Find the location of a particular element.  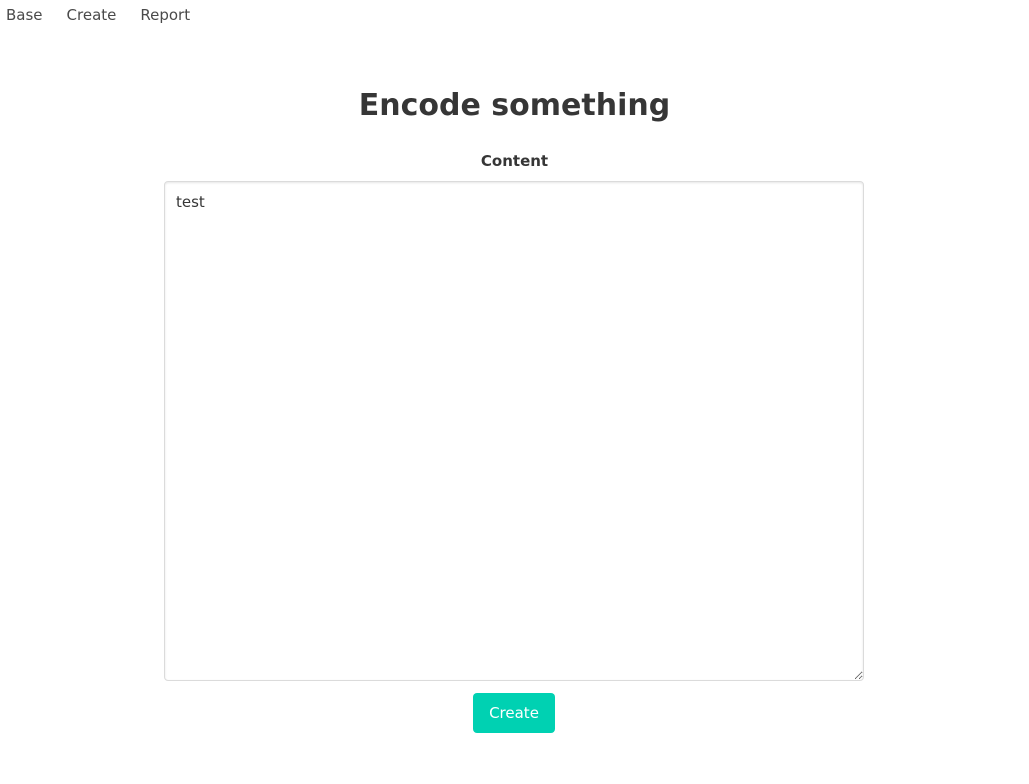

create-button: Create is located at coordinates (514, 713).